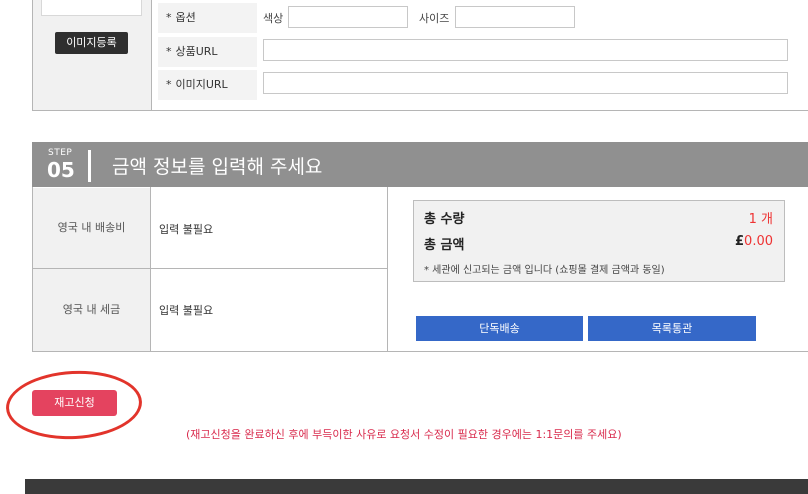 This screenshot has height=494, width=808. I want to click on product-url-label-cell: * 상품URL, so click(207, 52).